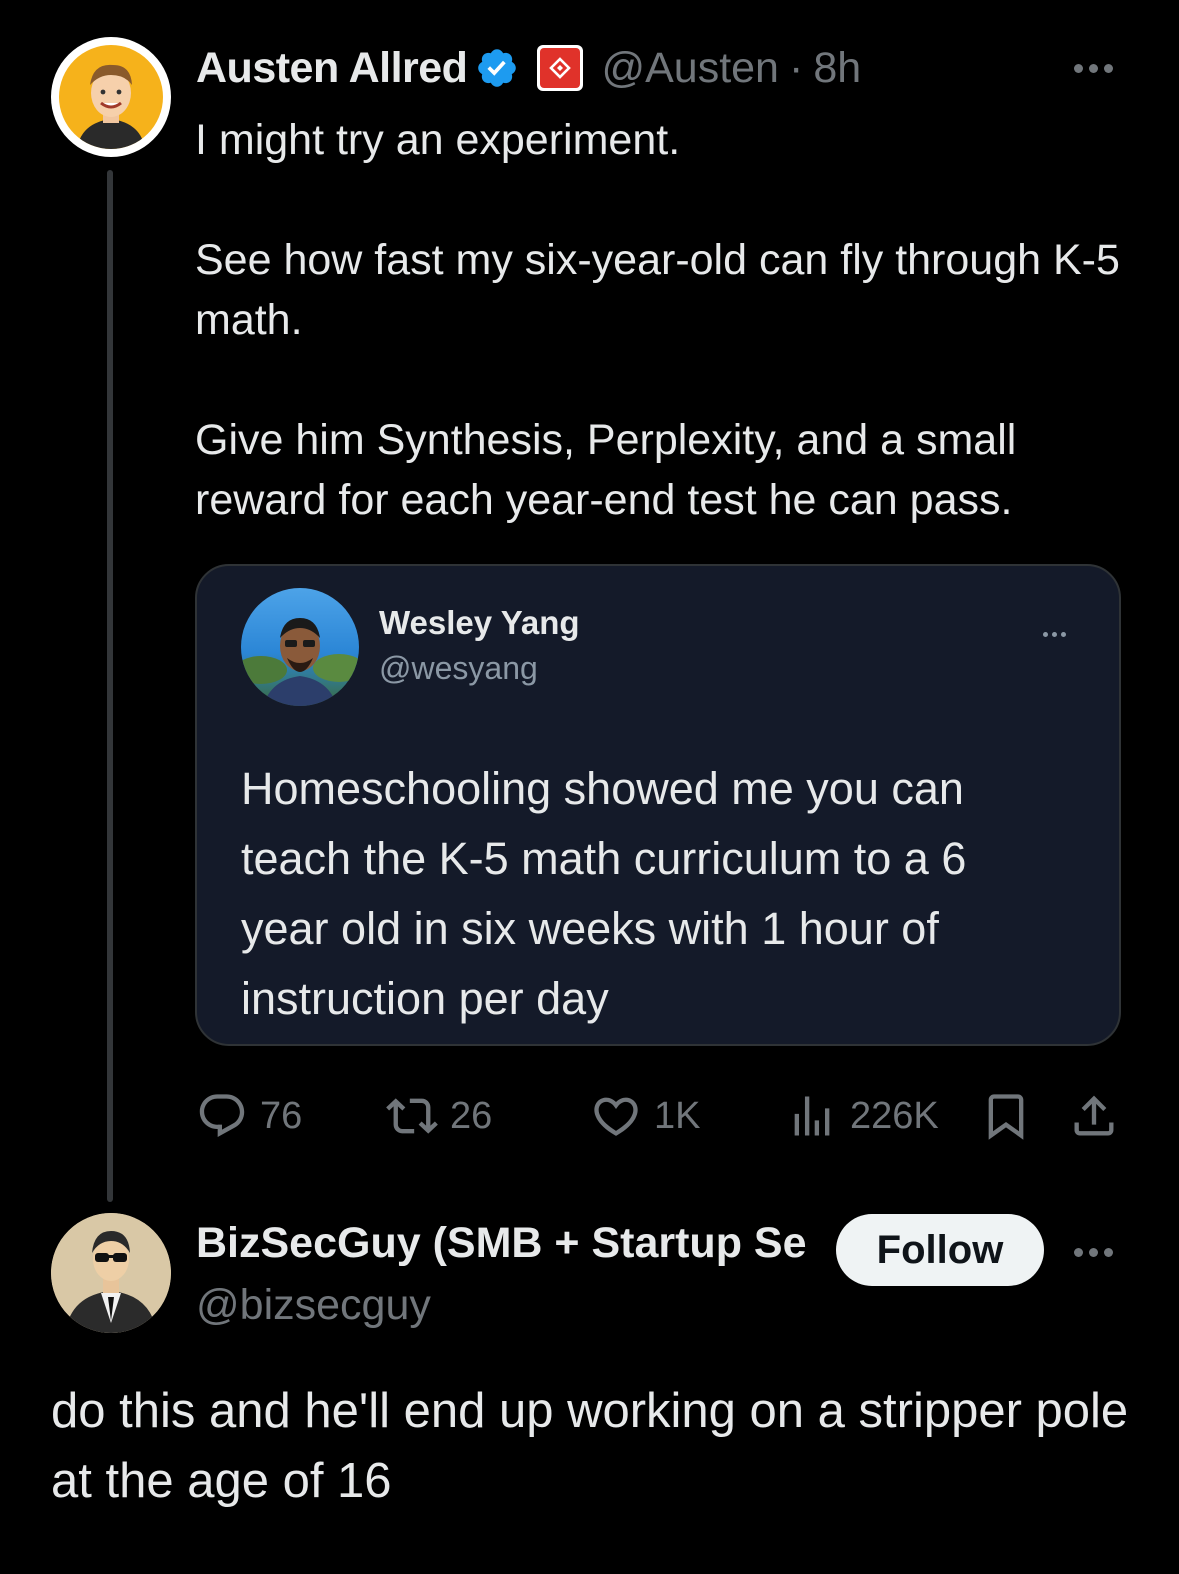  Describe the element at coordinates (439, 1116) in the screenshot. I see `repost-button: 26` at that location.